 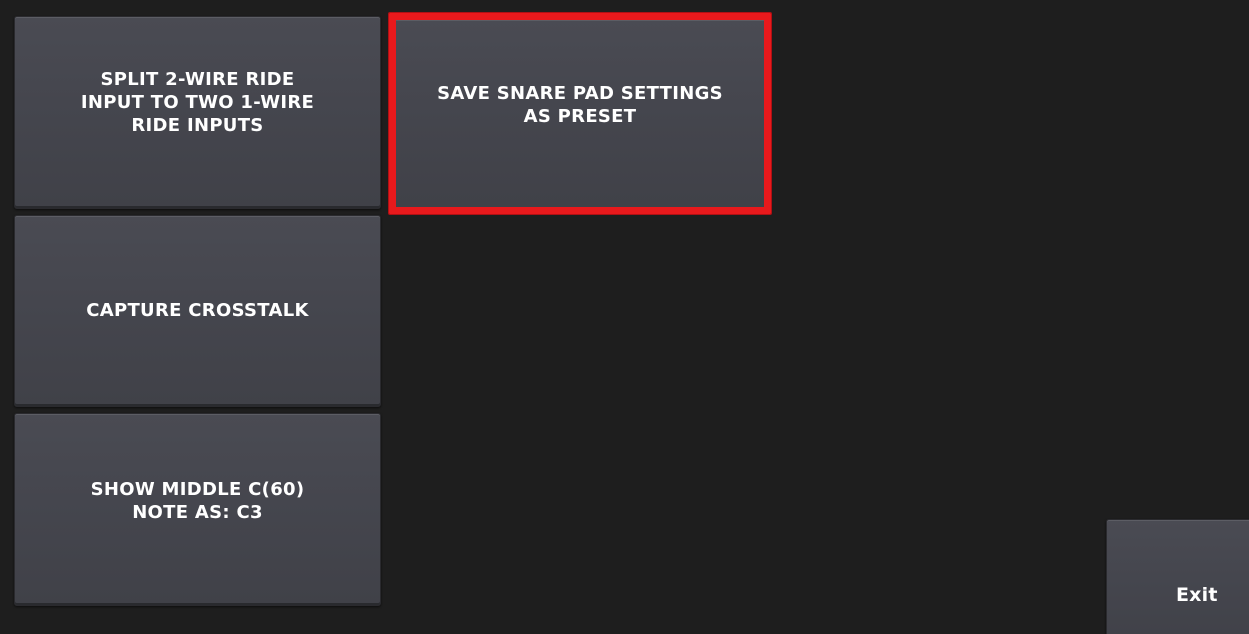 I want to click on capture-crosstalk-button: CAPTURE CROSSTALK, so click(x=197, y=311).